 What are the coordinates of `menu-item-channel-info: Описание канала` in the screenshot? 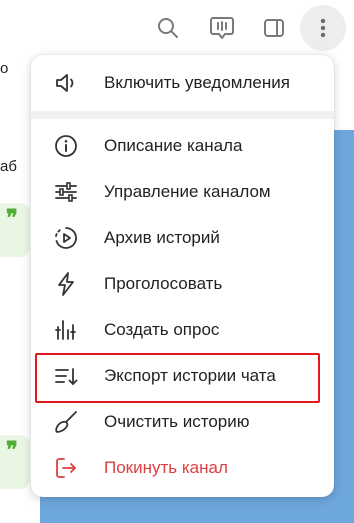 It's located at (182, 146).